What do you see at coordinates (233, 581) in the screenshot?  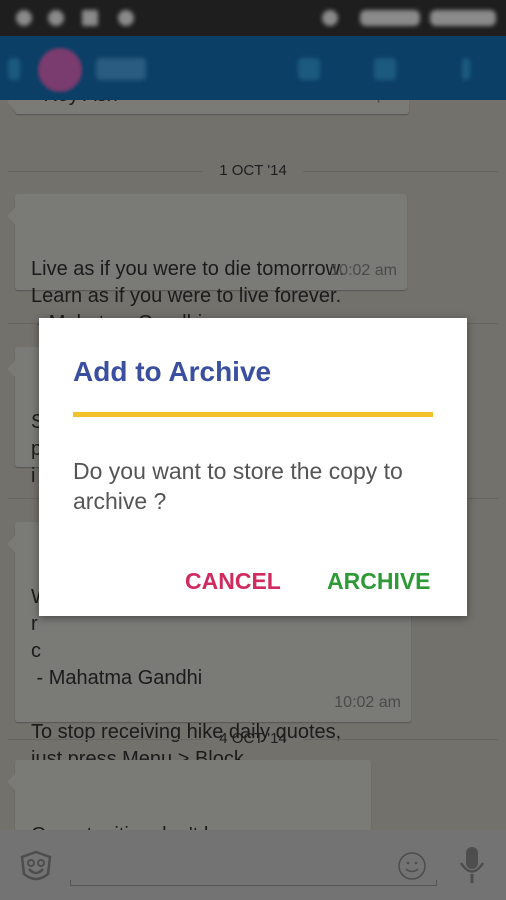 I see `cancel-button: CANCEL` at bounding box center [233, 581].